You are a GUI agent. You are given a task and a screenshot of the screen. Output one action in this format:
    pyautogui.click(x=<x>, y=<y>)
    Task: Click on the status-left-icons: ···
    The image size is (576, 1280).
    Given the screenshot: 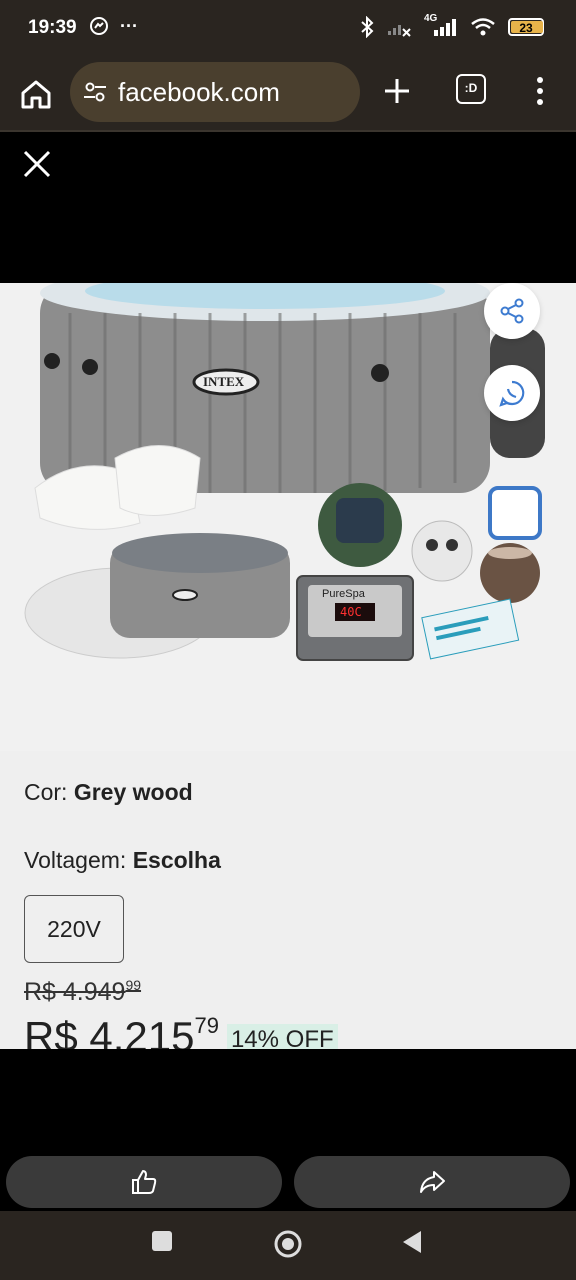 What is the action you would take?
    pyautogui.click(x=113, y=26)
    